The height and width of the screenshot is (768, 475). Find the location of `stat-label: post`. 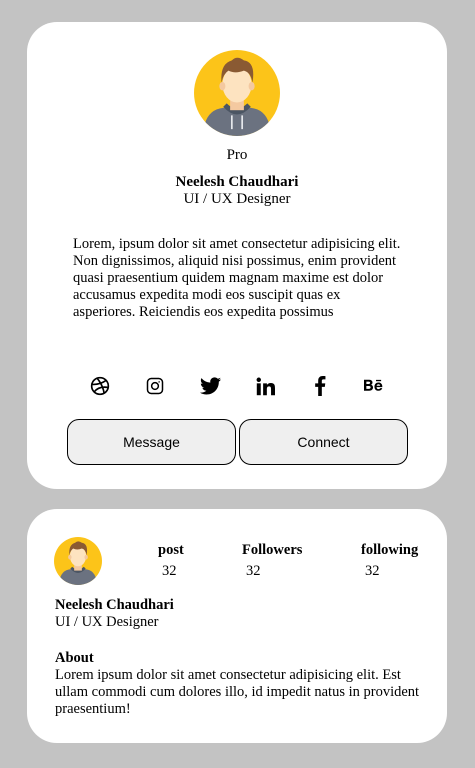

stat-label: post is located at coordinates (171, 550).